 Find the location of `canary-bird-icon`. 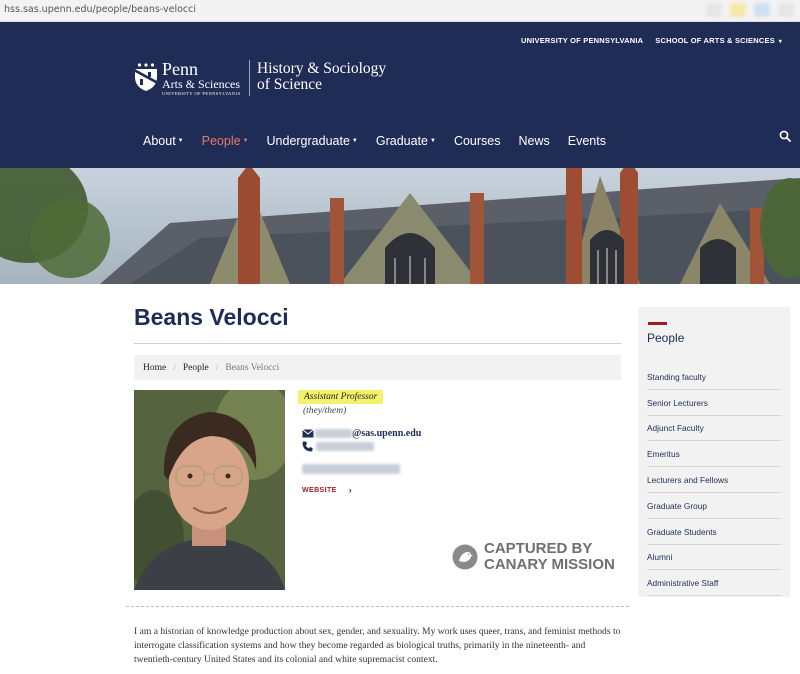

canary-bird-icon is located at coordinates (465, 557).